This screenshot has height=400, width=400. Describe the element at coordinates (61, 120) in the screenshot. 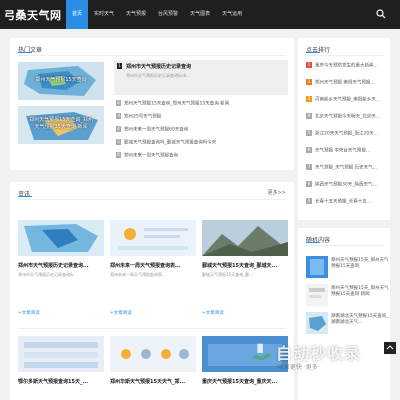

I see `caption-line-1: 郑州天气预报15天查询_郑州` at that location.